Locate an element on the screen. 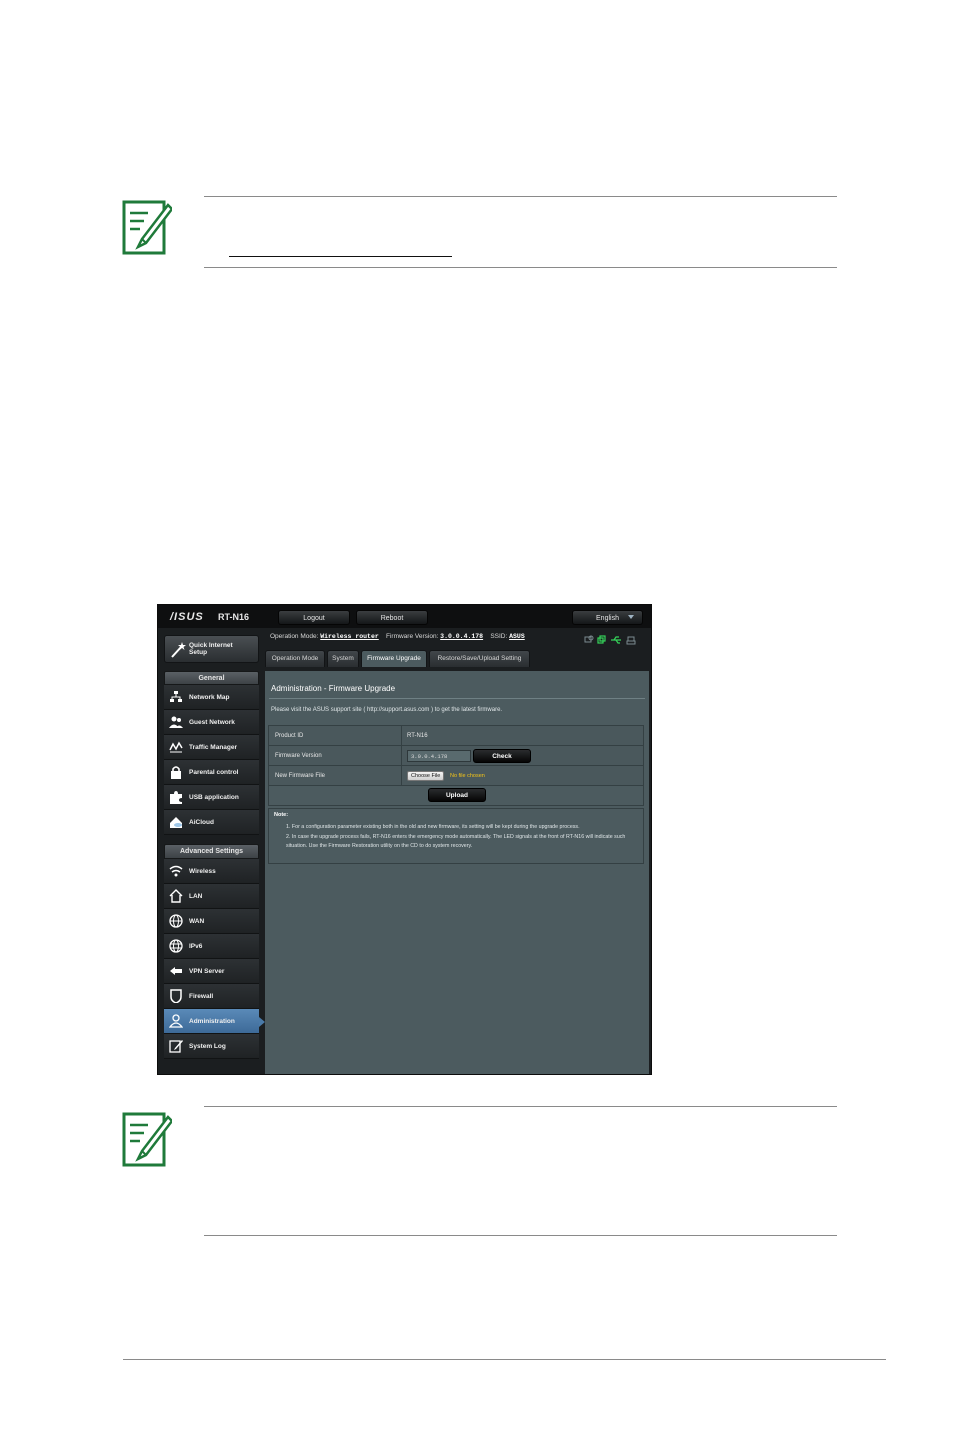  language-value: English is located at coordinates (607, 618).